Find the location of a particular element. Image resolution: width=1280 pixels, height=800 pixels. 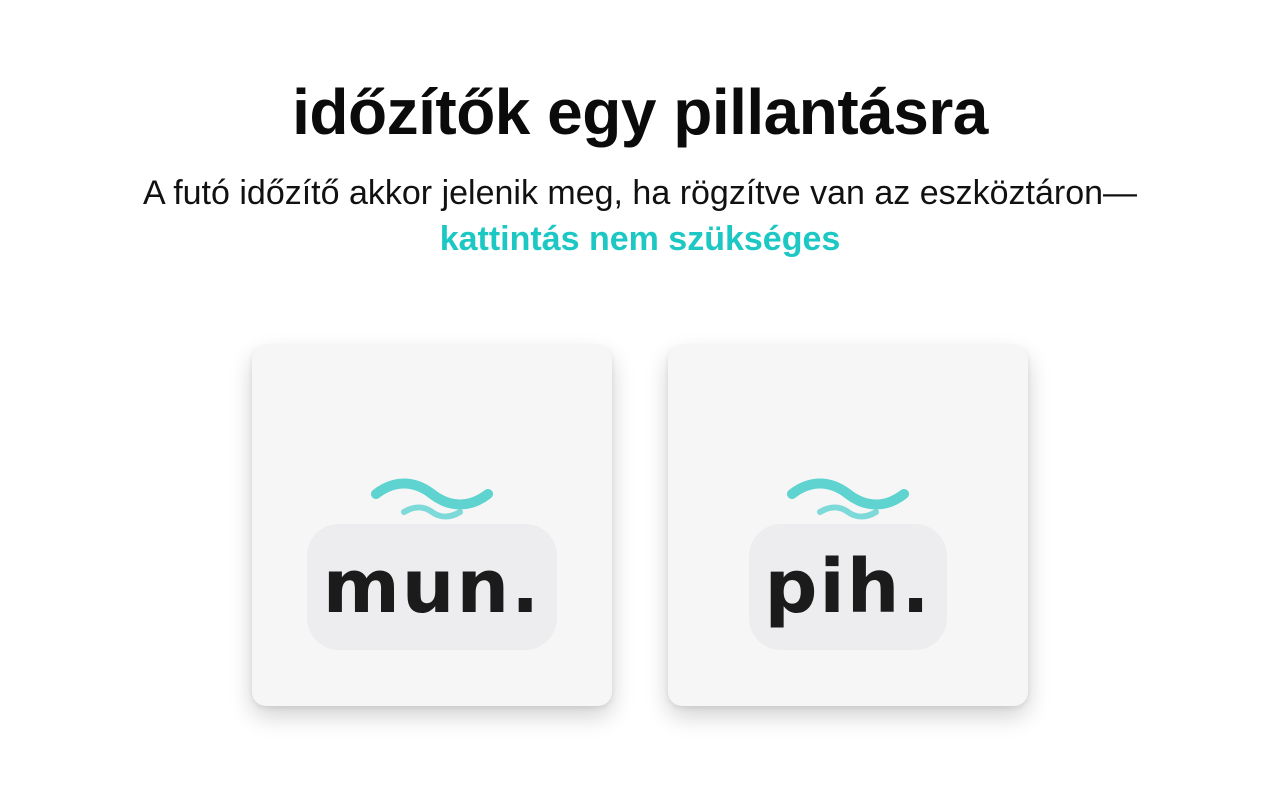

timer-label-work: mun. is located at coordinates (432, 587).